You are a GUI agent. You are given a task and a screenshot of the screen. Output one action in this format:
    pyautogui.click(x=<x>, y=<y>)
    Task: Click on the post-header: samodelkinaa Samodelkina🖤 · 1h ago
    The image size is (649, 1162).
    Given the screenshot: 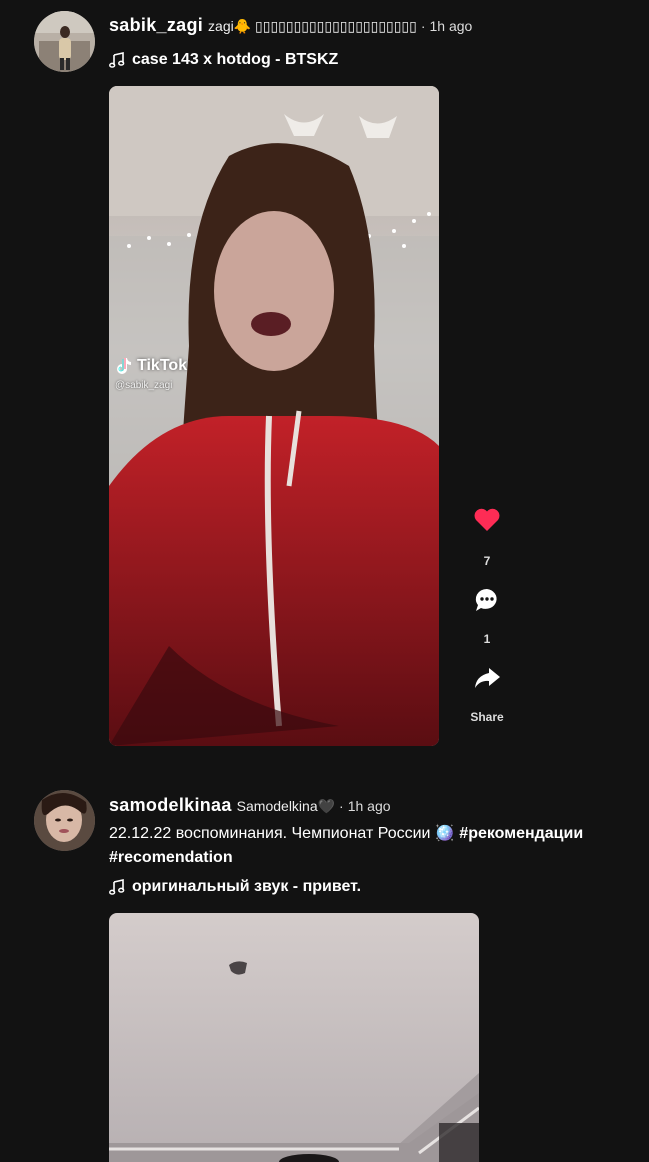 What is the action you would take?
    pyautogui.click(x=250, y=805)
    